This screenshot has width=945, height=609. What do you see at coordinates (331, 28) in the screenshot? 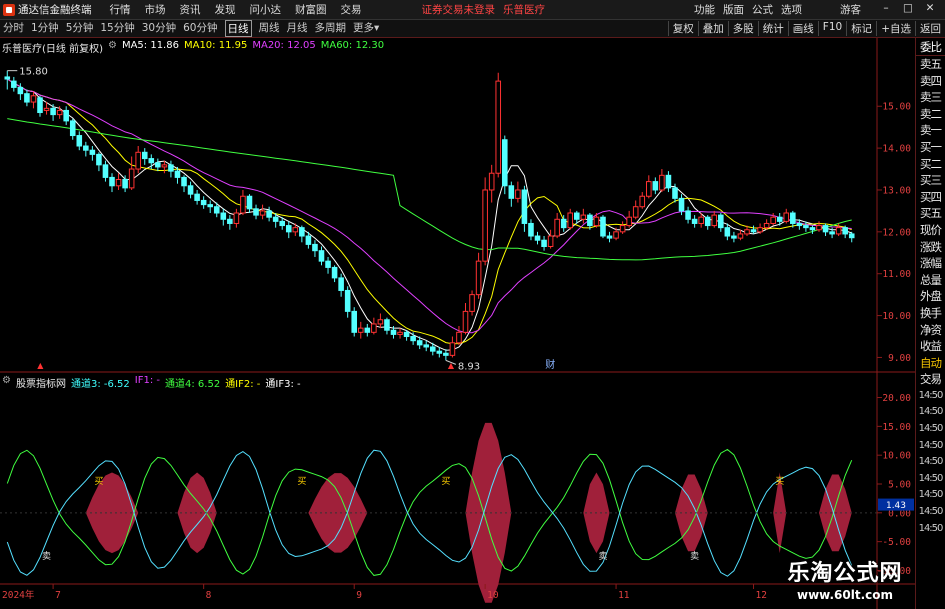
I see `tab-multi-period: 多周期` at bounding box center [331, 28].